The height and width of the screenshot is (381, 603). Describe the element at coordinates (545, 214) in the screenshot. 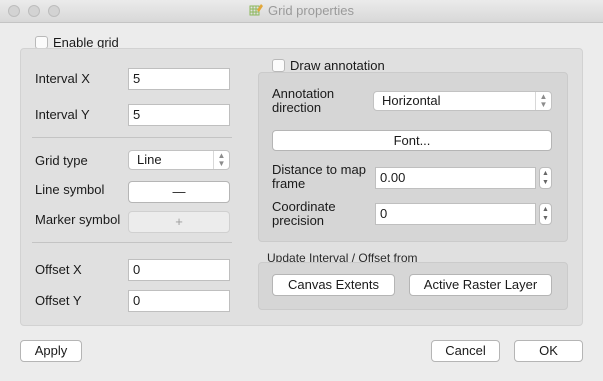

I see `precision-stepper: ▲ ▼` at that location.